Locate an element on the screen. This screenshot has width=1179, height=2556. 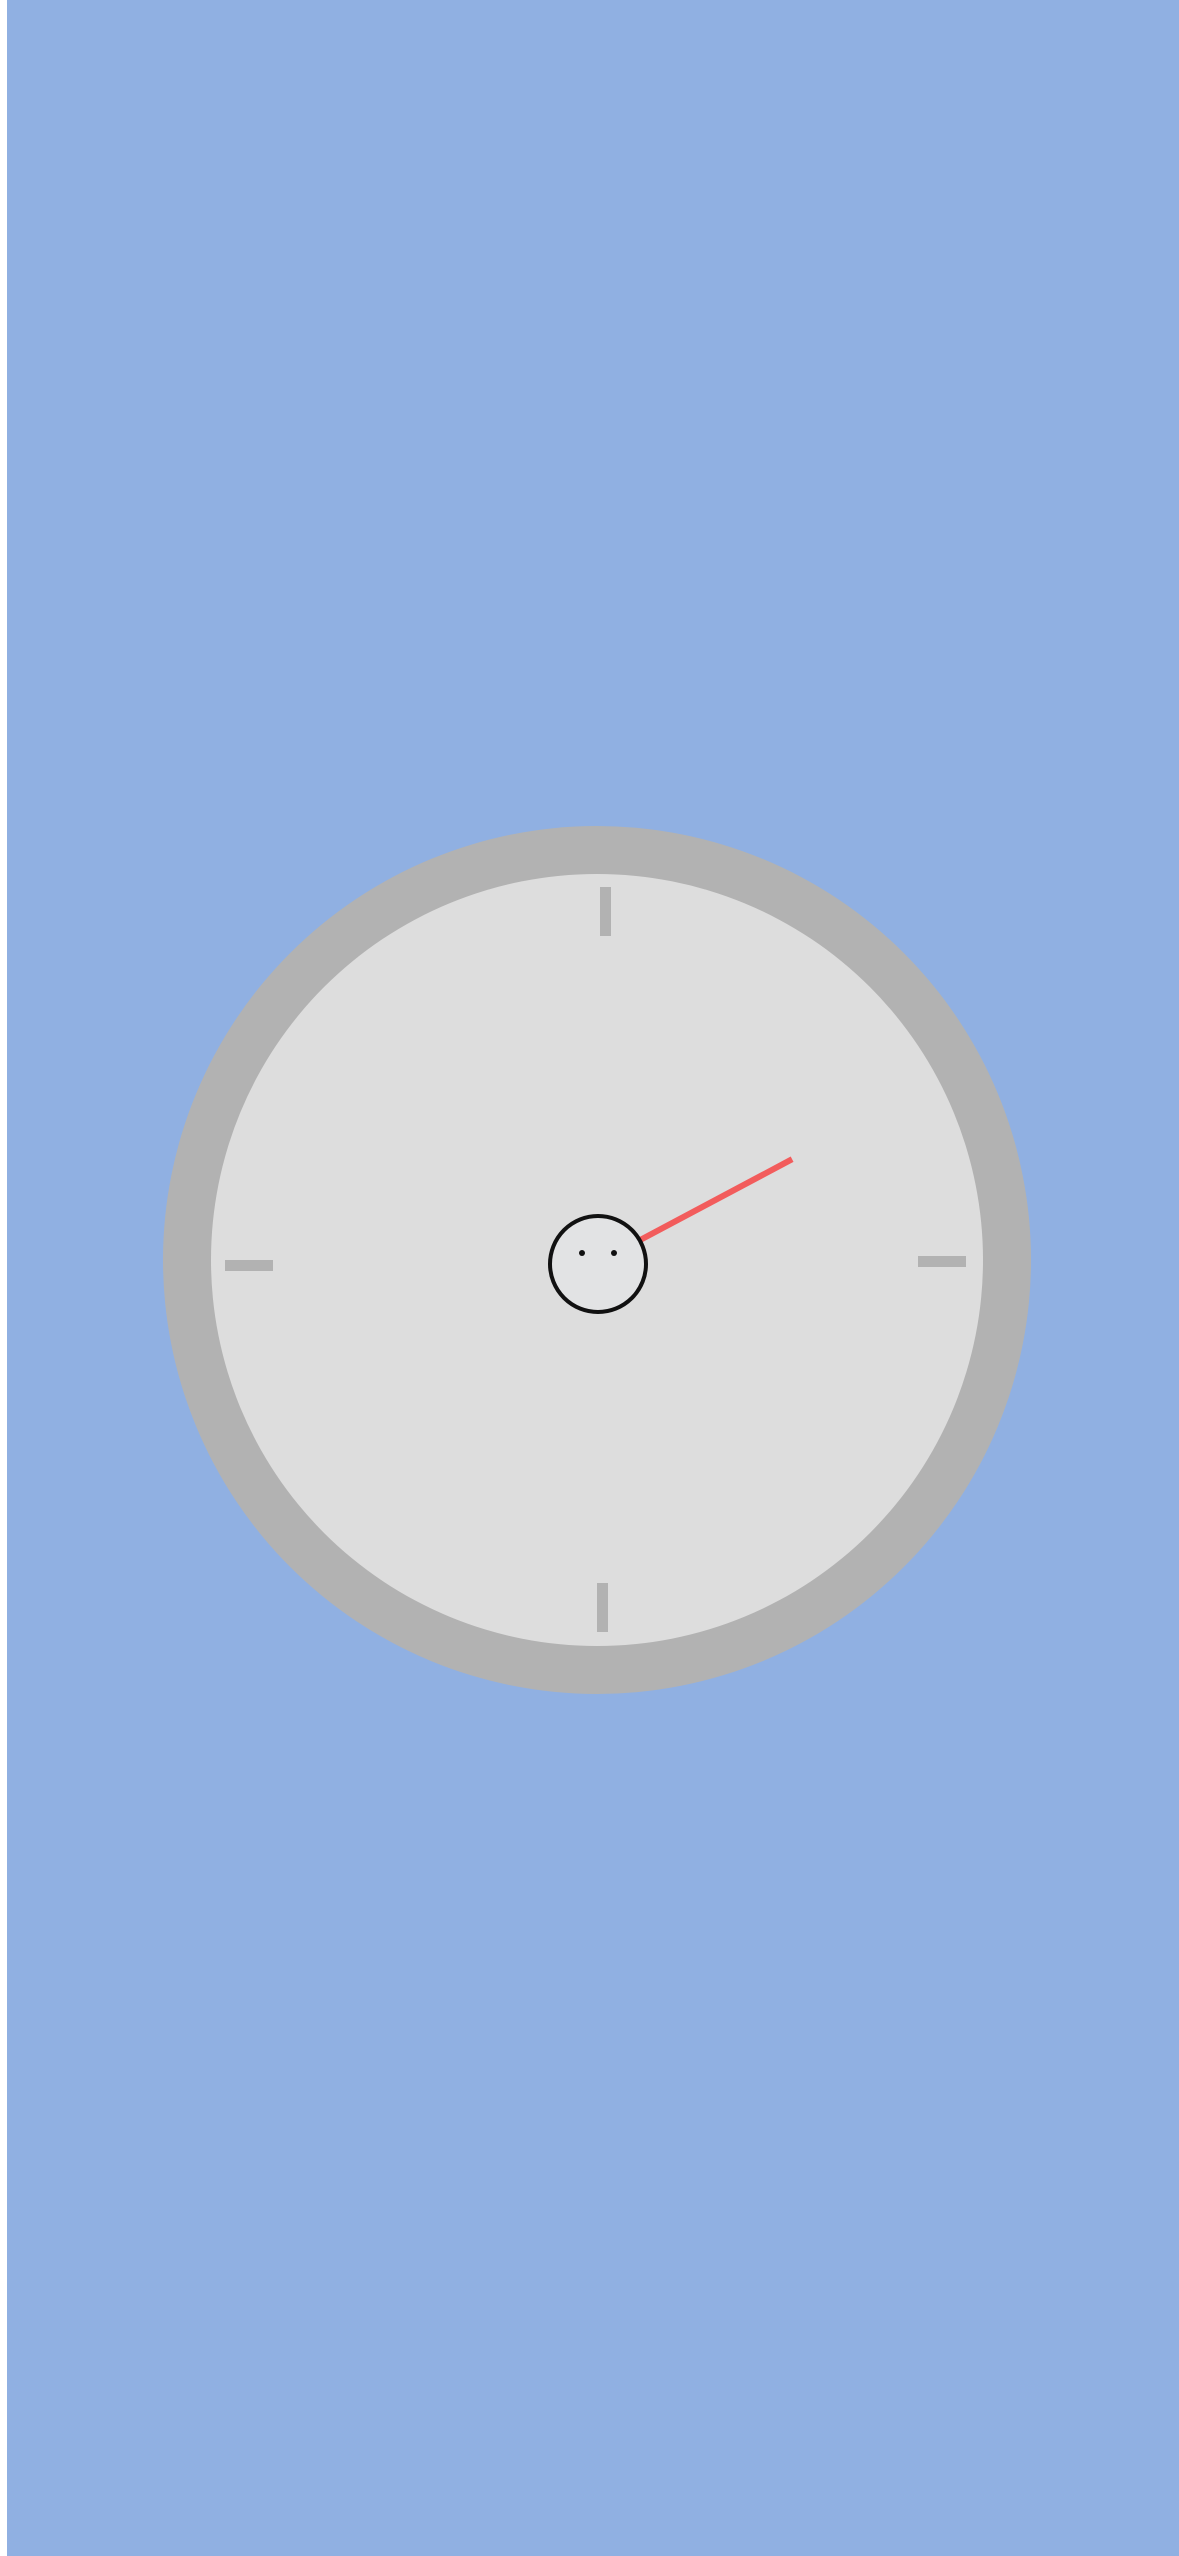
center-hub is located at coordinates (598, 1264).